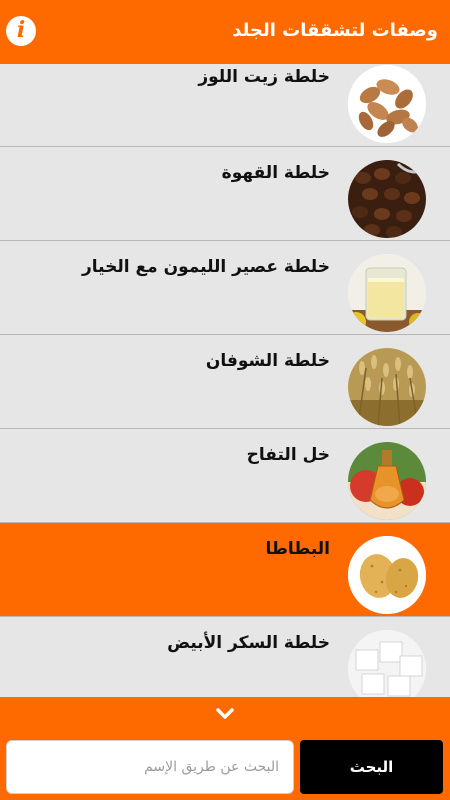  What do you see at coordinates (225, 288) in the screenshot?
I see `list-item-lemon-cucumber: خلطة عصير الليمون مع الخيار` at bounding box center [225, 288].